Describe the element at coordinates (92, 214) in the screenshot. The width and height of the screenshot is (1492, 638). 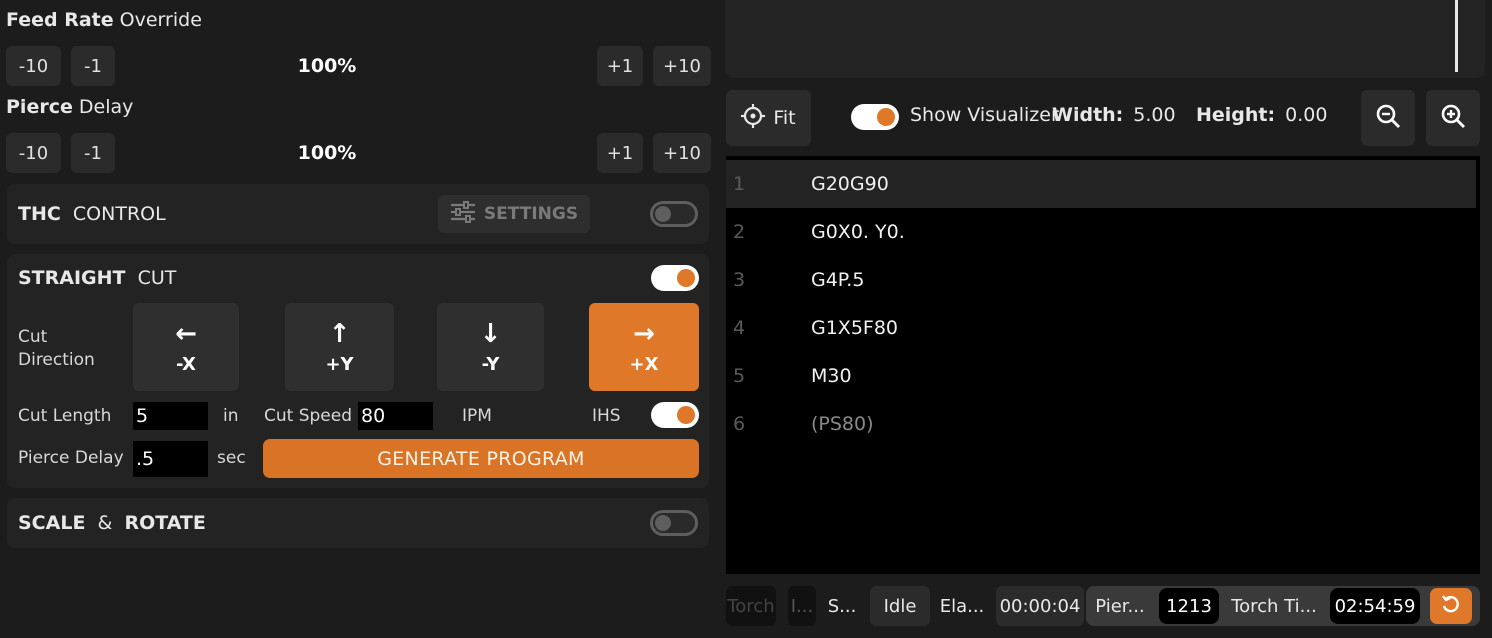
I see `thc-control-title: THC CONTROL` at that location.